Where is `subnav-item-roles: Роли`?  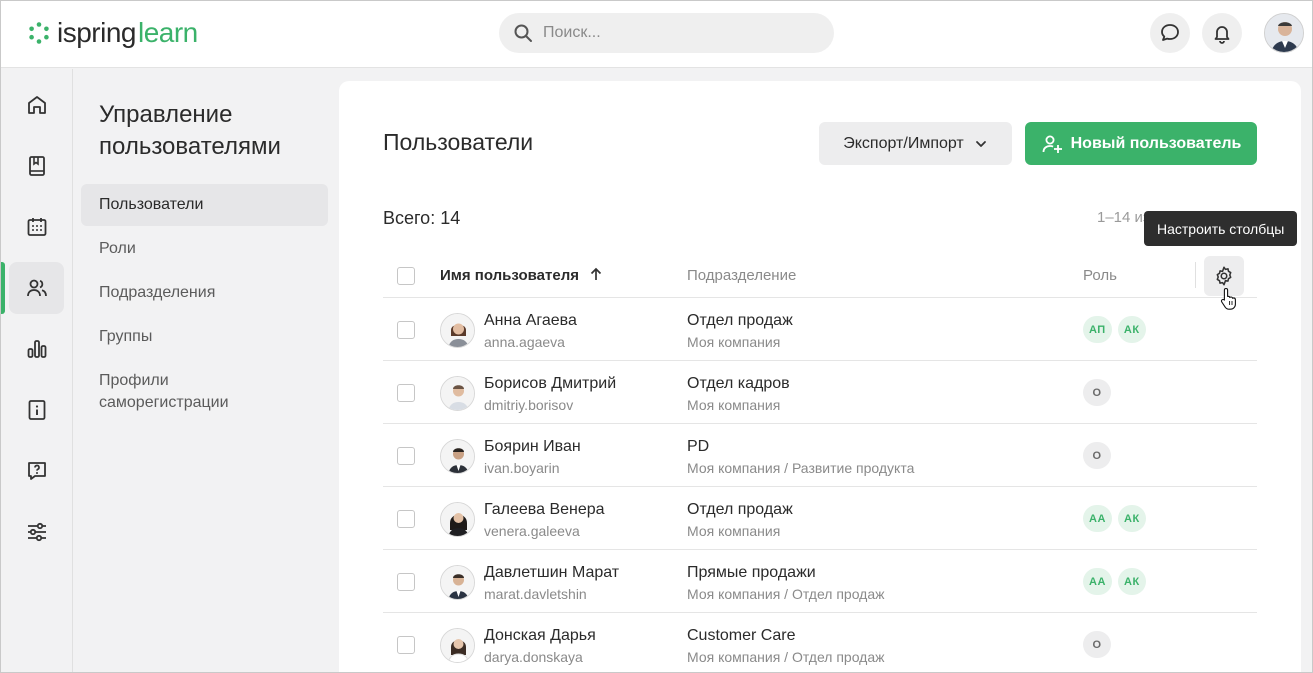
subnav-item-roles: Роли is located at coordinates (204, 249).